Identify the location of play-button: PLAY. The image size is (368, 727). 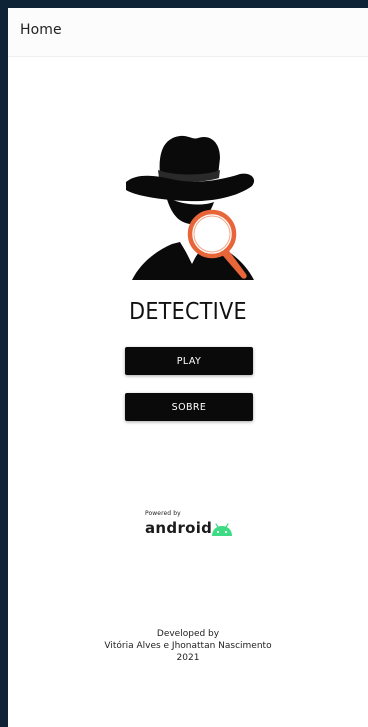
(189, 361).